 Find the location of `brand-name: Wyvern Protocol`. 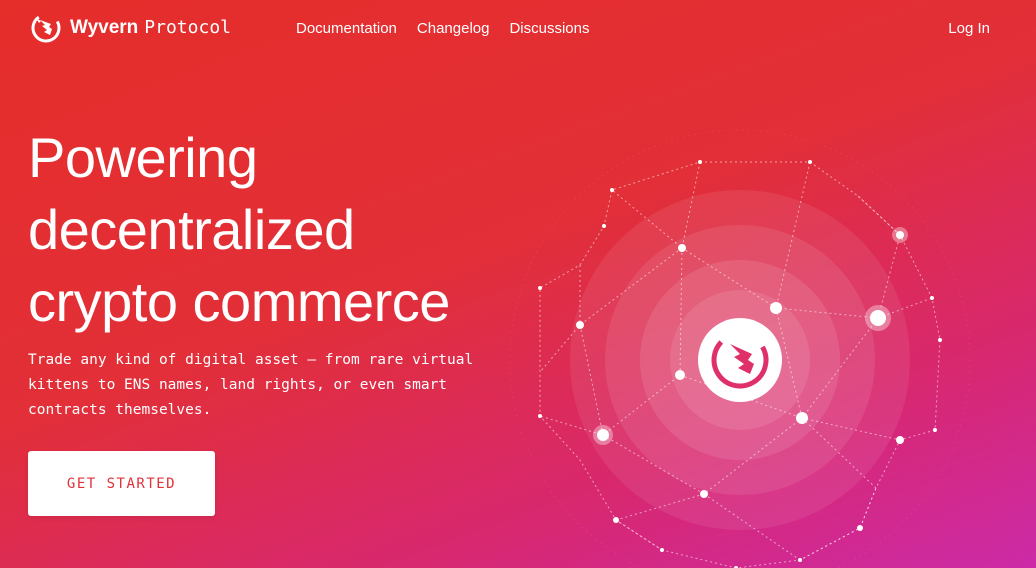

brand-name: Wyvern Protocol is located at coordinates (150, 28).